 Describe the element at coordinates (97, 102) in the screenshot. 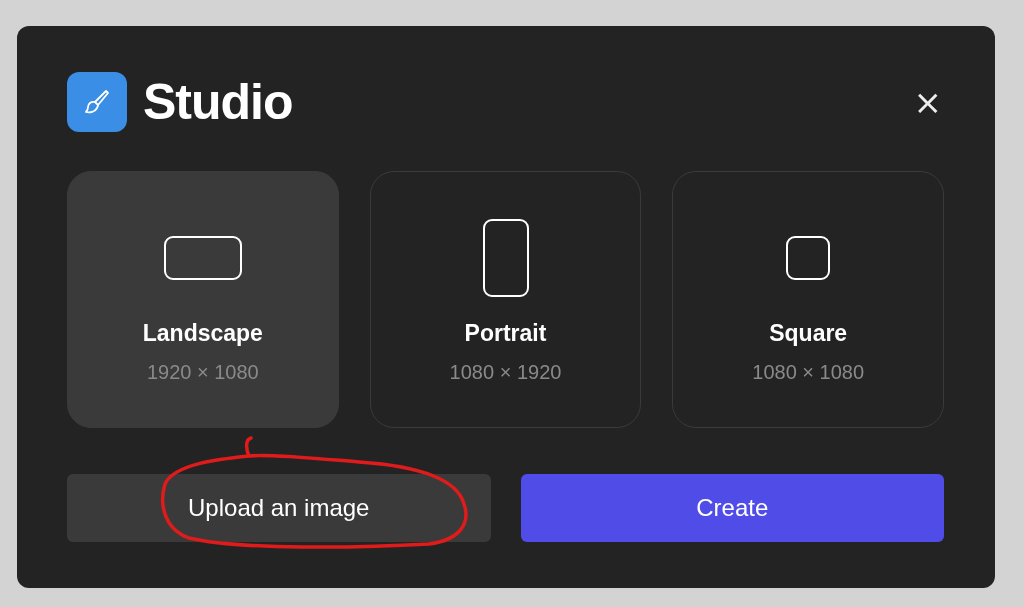

I see `paintbrush-icon` at that location.